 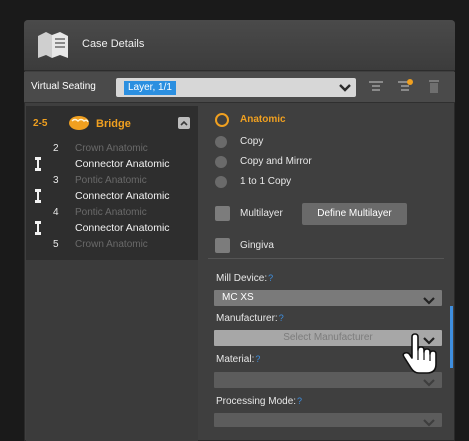 What do you see at coordinates (184, 123) in the screenshot?
I see `collapse-button` at bounding box center [184, 123].